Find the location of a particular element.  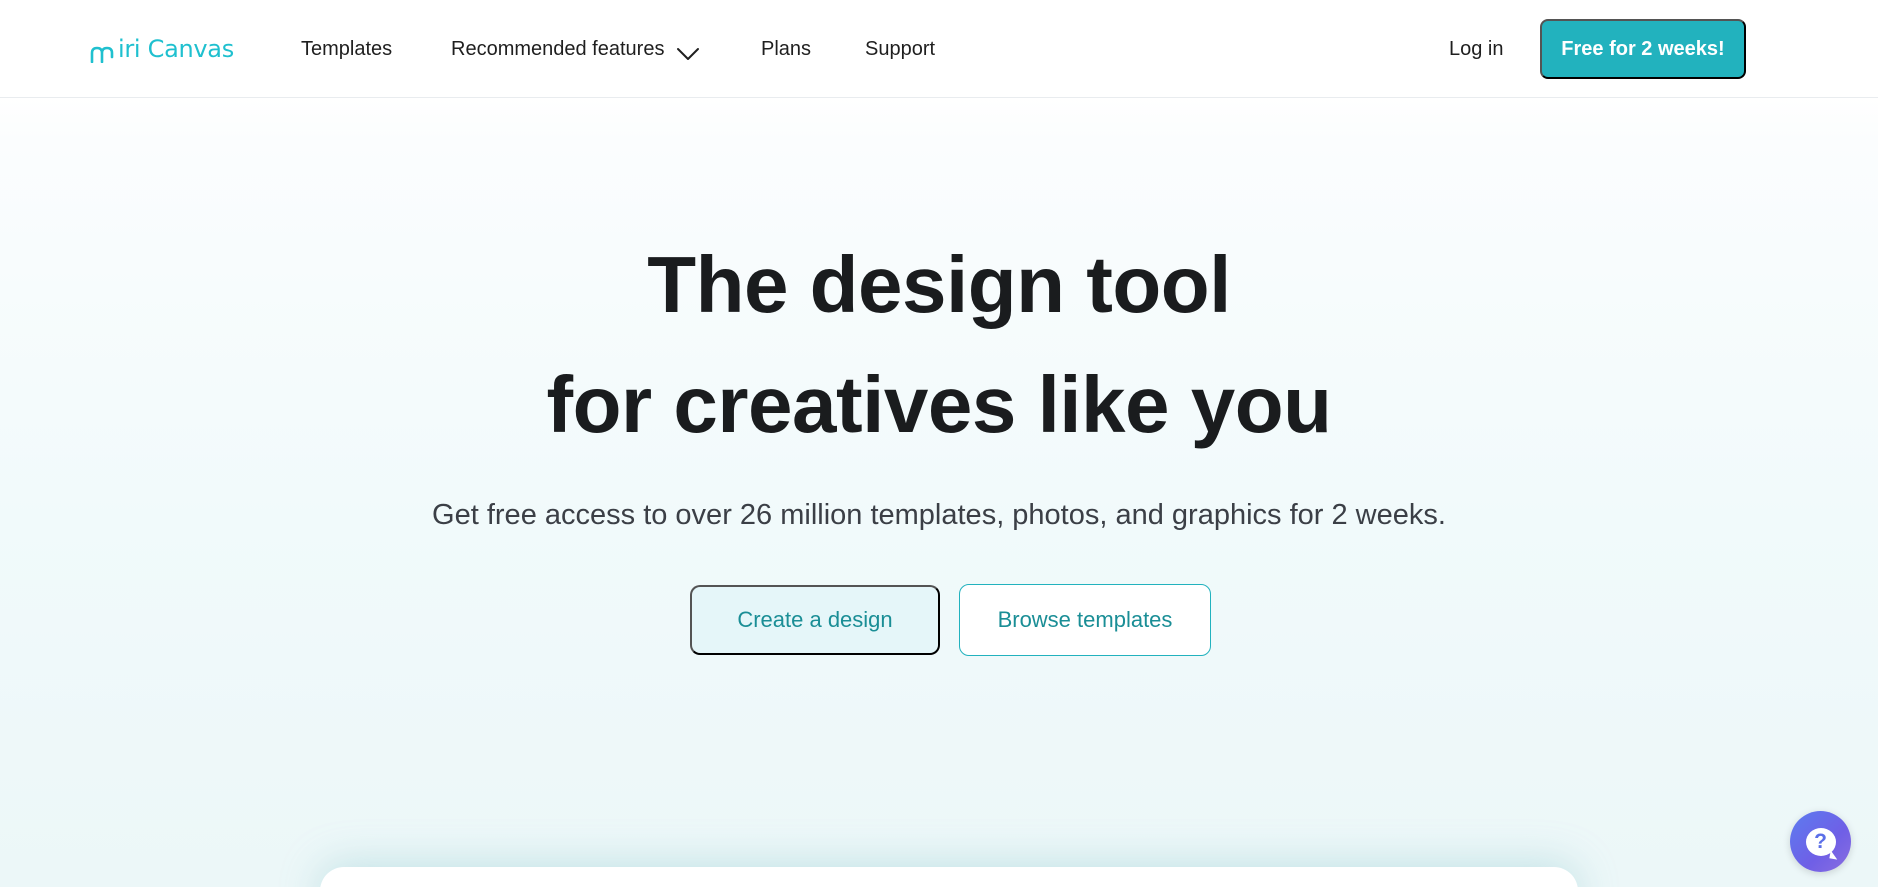

chevron-down-icon is located at coordinates (688, 51).